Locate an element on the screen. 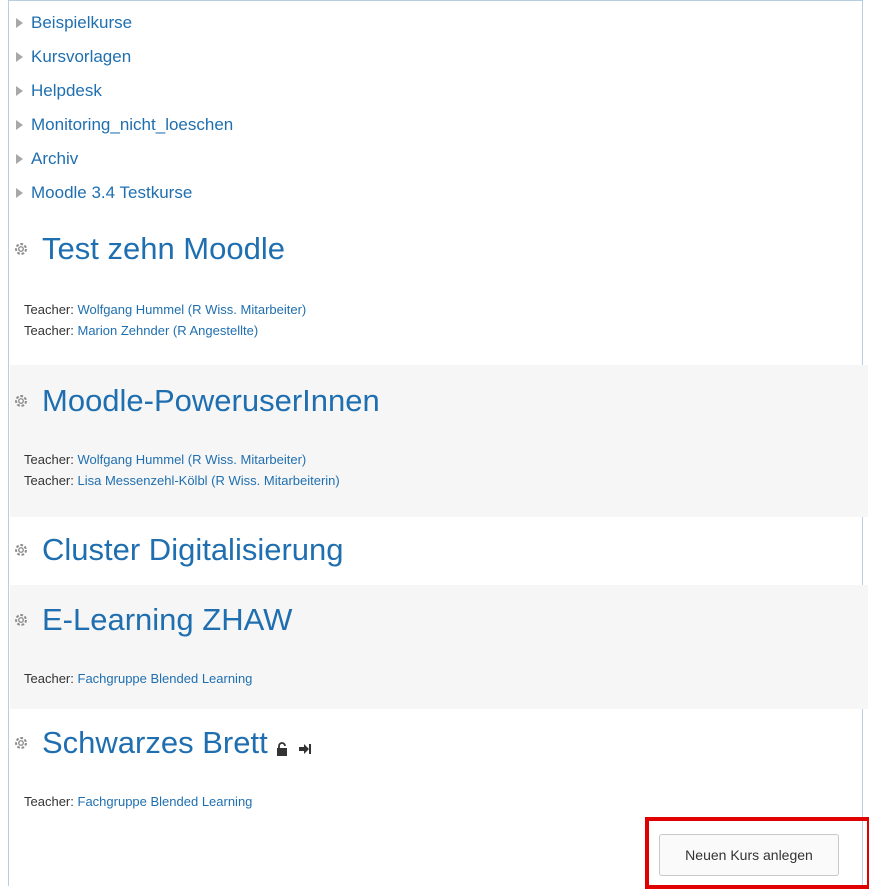  category-item: Beispielkurse is located at coordinates (74, 23).